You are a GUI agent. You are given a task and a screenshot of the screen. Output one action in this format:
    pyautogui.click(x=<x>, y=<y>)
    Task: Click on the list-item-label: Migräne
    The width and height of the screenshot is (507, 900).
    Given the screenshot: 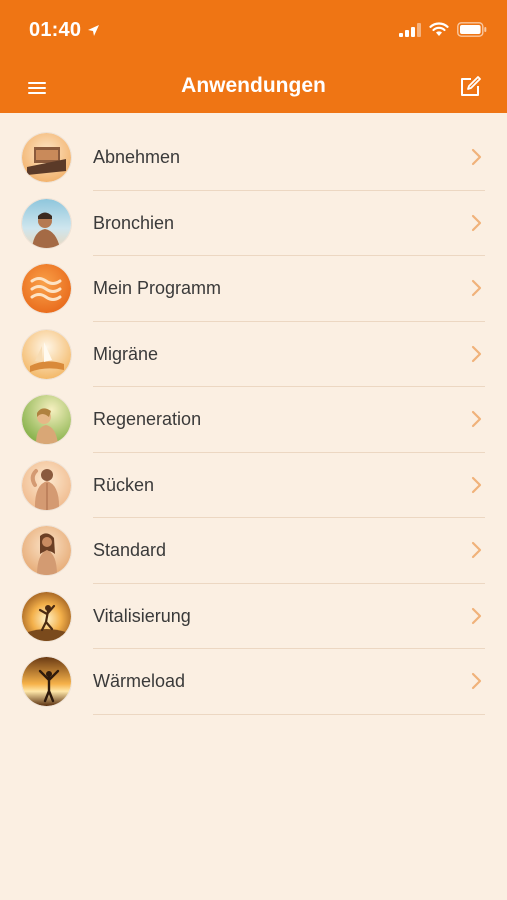 What is the action you would take?
    pyautogui.click(x=126, y=353)
    